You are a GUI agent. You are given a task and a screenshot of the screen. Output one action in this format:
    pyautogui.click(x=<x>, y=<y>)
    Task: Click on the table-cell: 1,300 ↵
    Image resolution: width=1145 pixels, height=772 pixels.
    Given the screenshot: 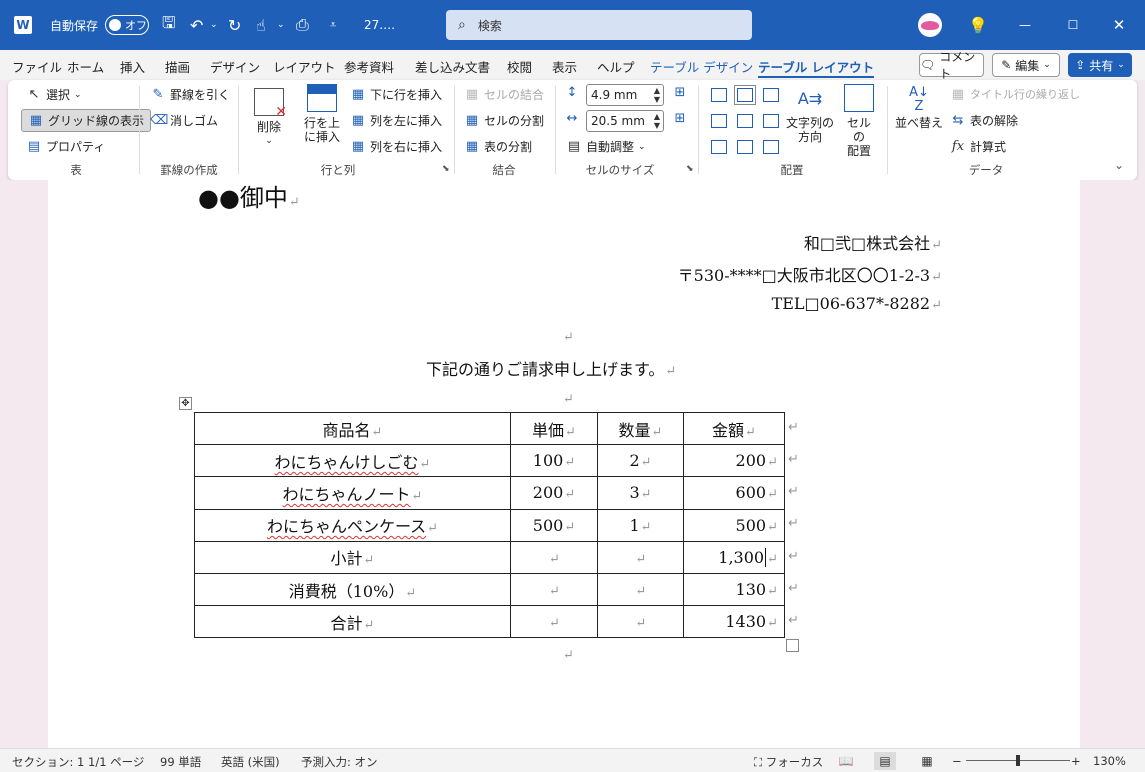 What is the action you would take?
    pyautogui.click(x=734, y=557)
    